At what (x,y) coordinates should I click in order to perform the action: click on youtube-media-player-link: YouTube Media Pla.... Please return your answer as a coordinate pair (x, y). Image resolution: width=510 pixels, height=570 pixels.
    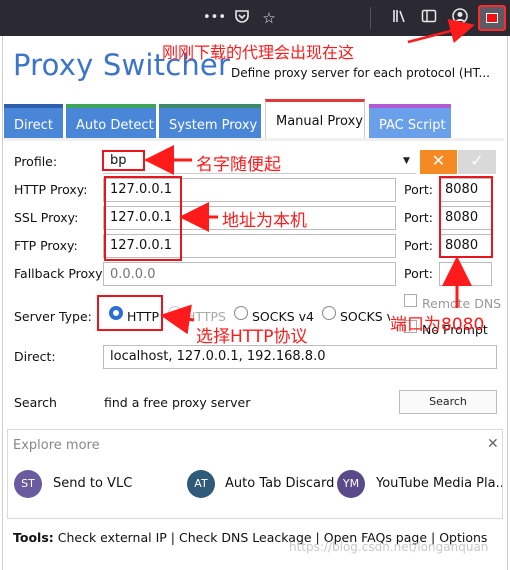
    Looking at the image, I should click on (439, 483).